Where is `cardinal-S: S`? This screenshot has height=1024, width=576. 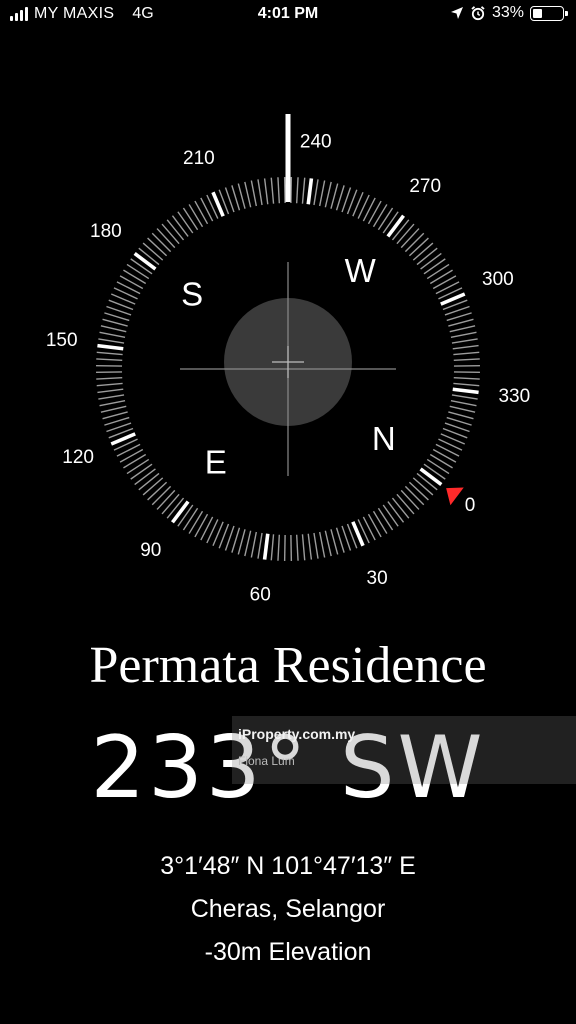 cardinal-S: S is located at coordinates (192, 294).